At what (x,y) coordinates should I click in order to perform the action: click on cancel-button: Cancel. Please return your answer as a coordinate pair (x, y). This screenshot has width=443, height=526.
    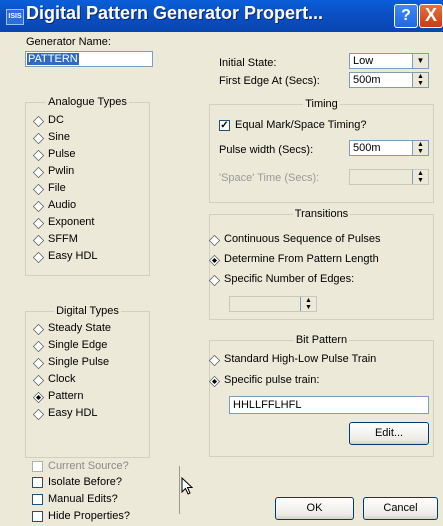
    Looking at the image, I should click on (400, 508).